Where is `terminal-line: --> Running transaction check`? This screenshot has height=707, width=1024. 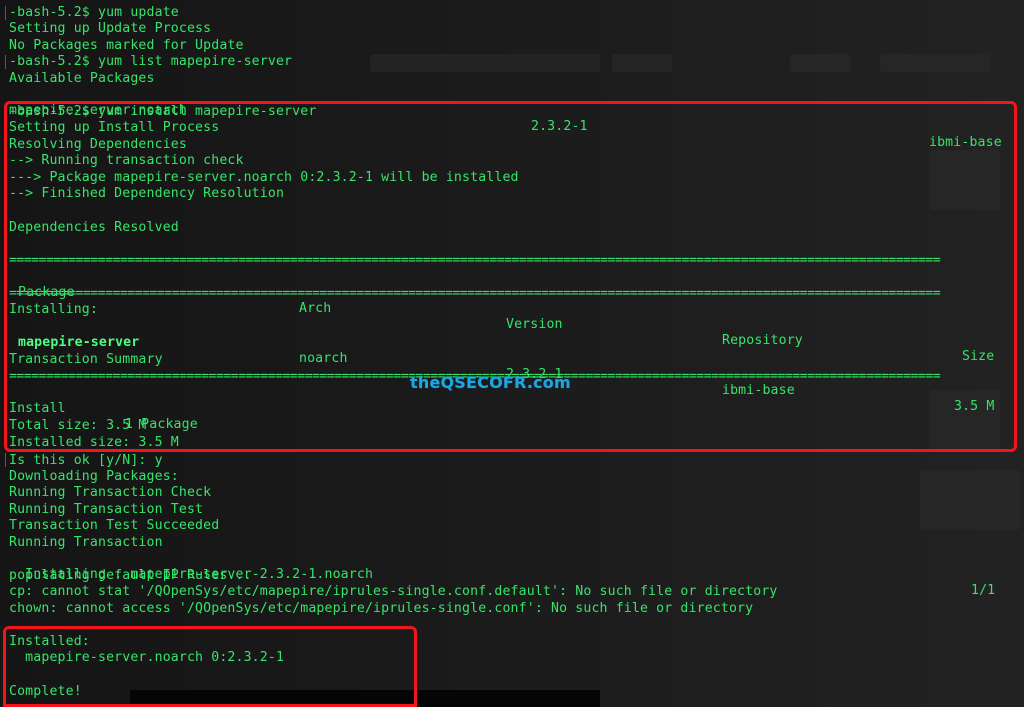 terminal-line: --> Running transaction check is located at coordinates (126, 160).